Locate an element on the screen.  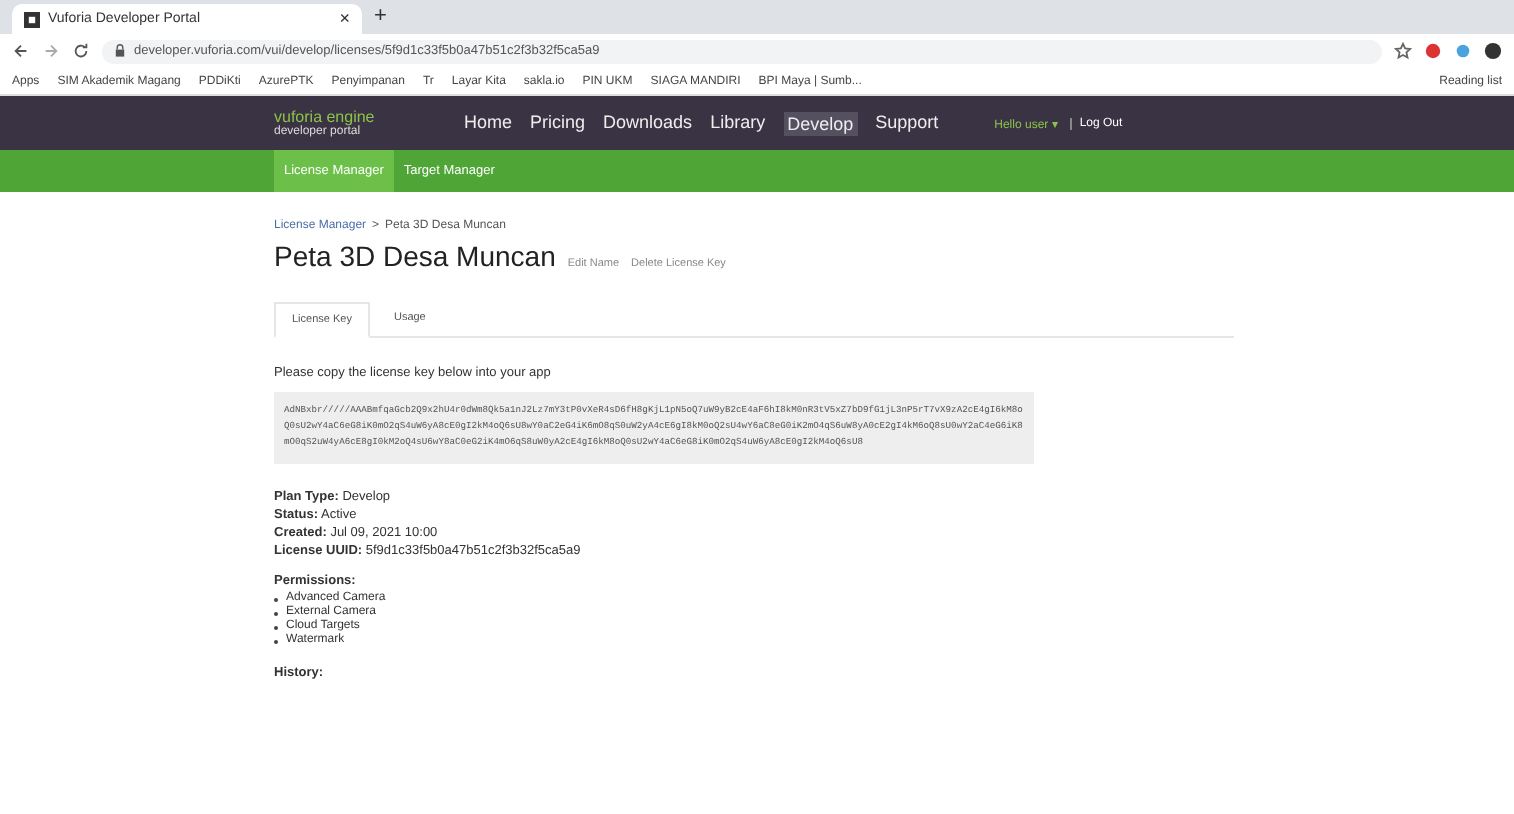
new-tab-button: + is located at coordinates (380, 17).